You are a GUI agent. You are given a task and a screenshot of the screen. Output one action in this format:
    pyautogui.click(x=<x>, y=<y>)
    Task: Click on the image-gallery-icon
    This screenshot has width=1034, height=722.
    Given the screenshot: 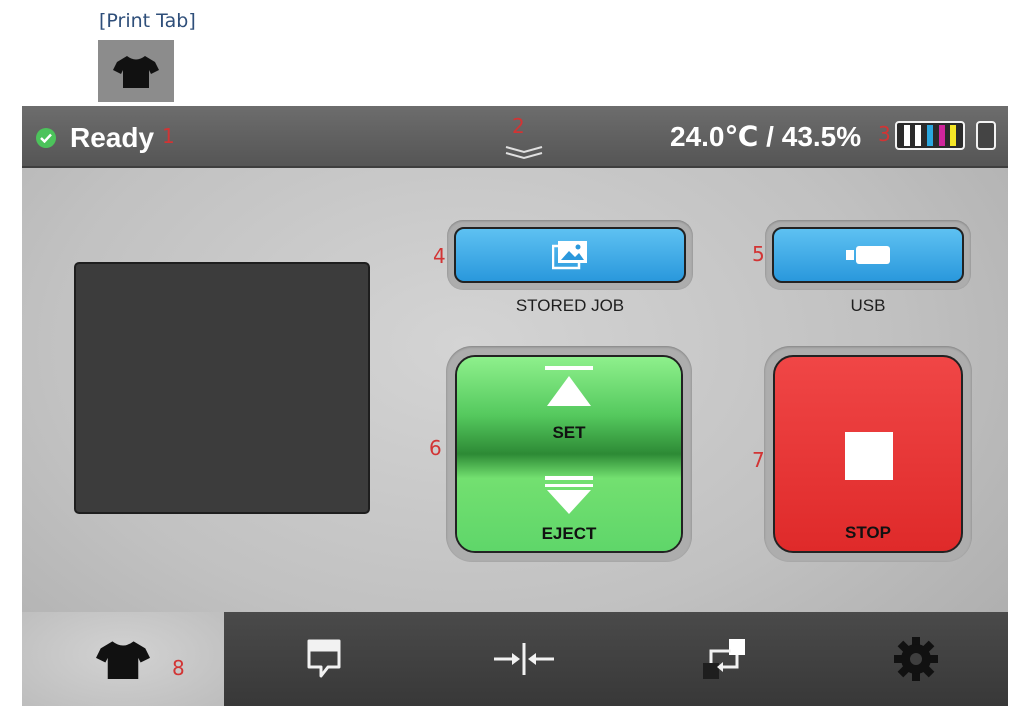 What is the action you would take?
    pyautogui.click(x=569, y=255)
    